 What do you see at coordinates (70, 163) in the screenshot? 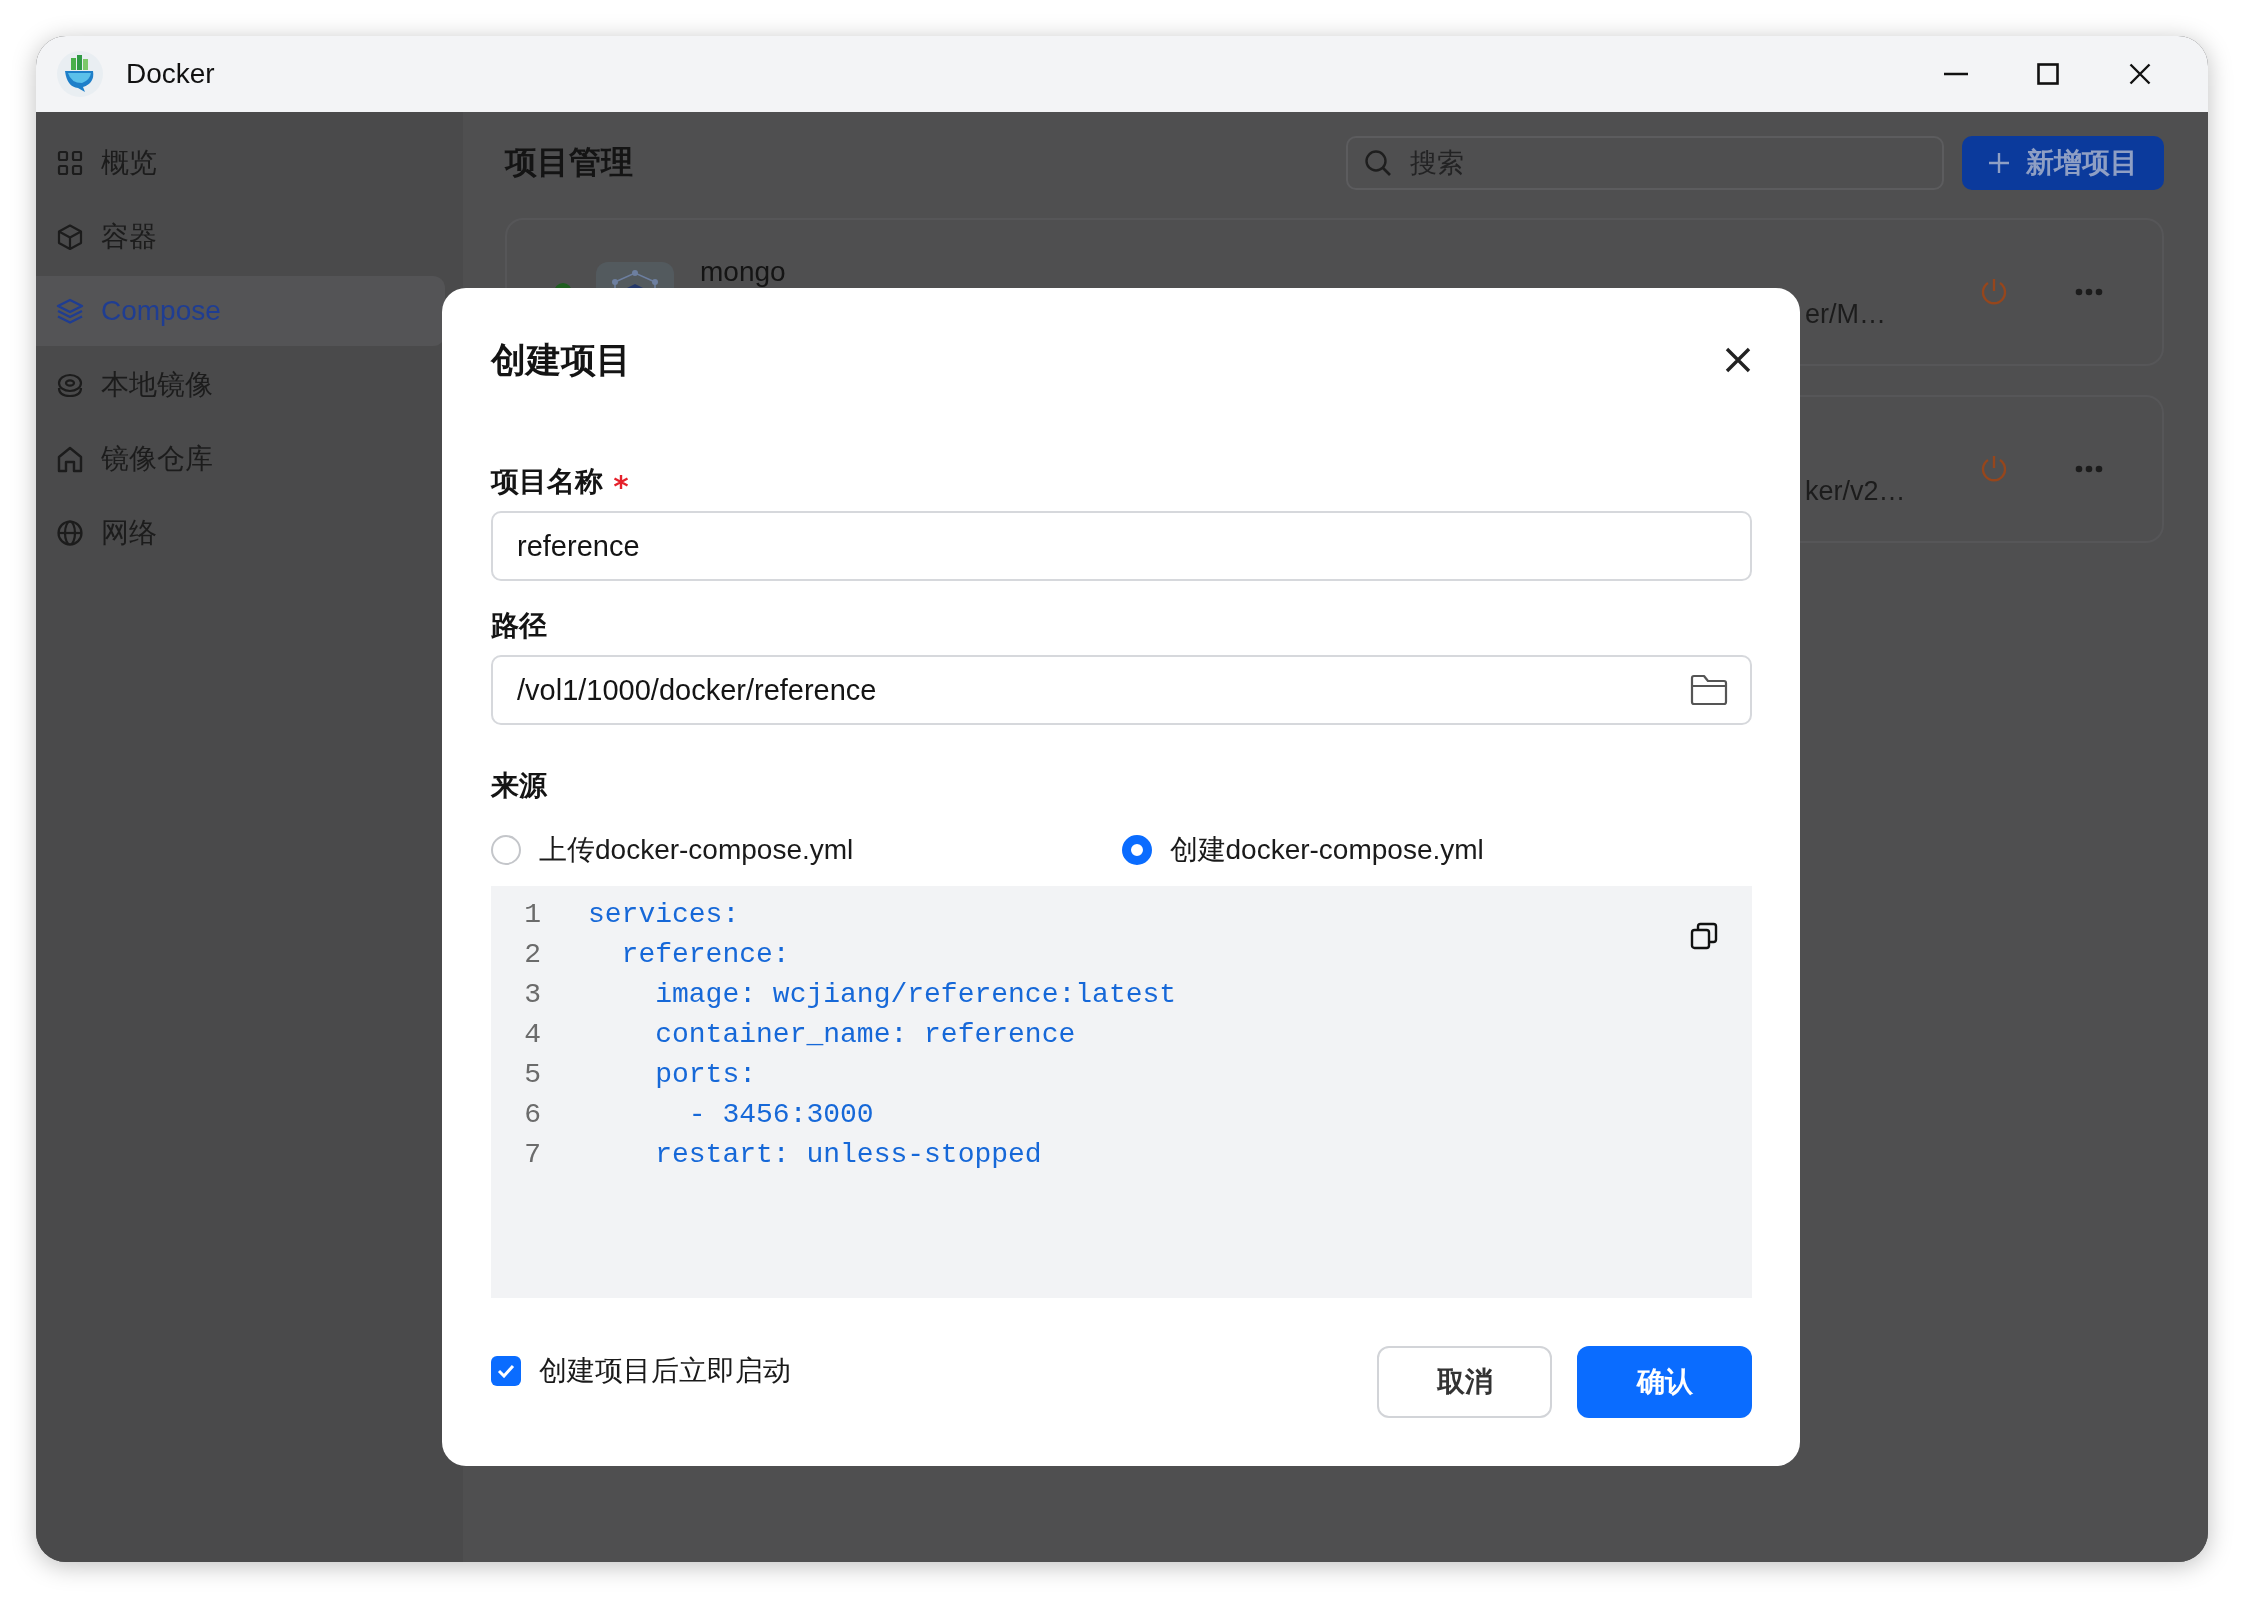
I see `grid-icon` at bounding box center [70, 163].